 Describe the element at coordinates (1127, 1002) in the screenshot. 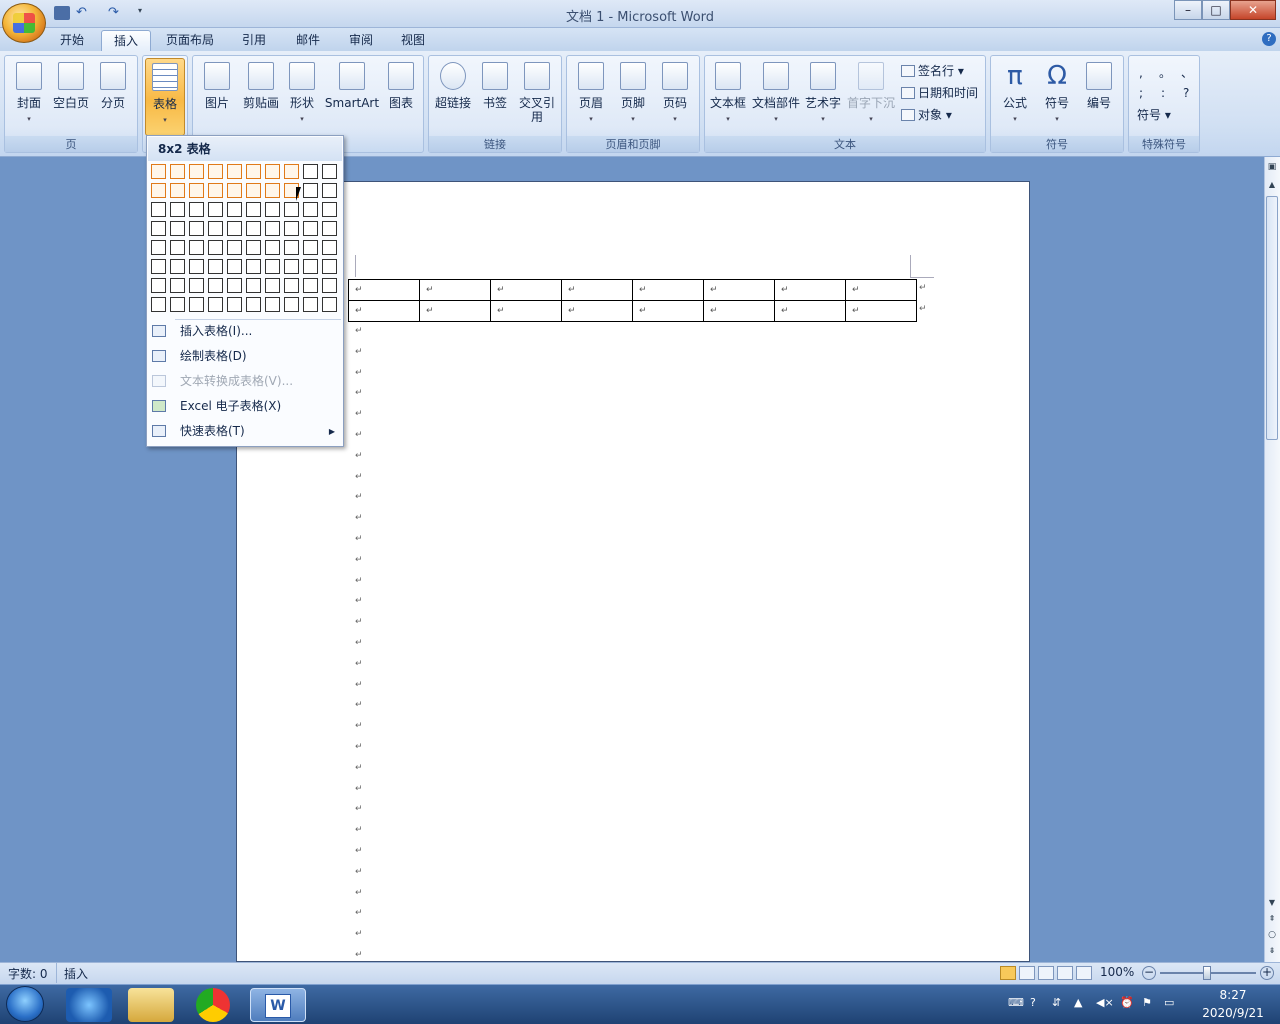

I see `alarm-icon: ⏰` at that location.